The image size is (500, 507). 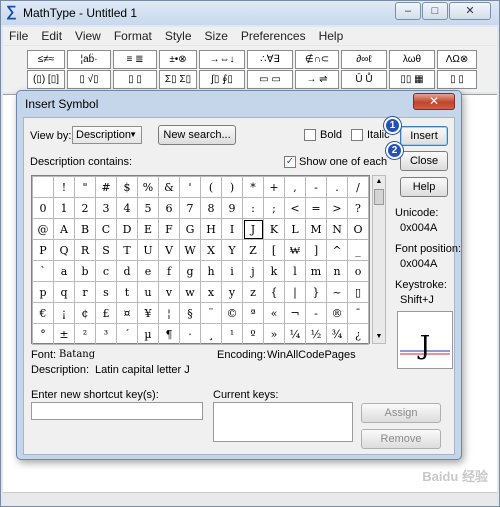 I want to click on symbol-cell: <, so click(x=295, y=208).